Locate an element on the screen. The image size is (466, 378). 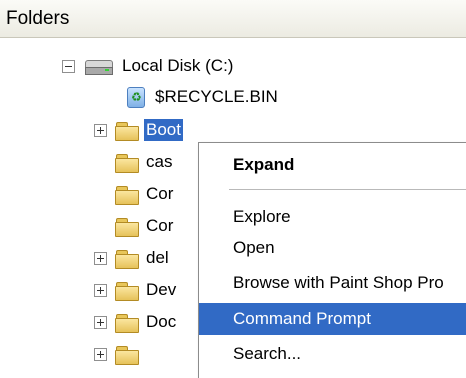
menu-item-label: Command Prompt is located at coordinates (302, 318).